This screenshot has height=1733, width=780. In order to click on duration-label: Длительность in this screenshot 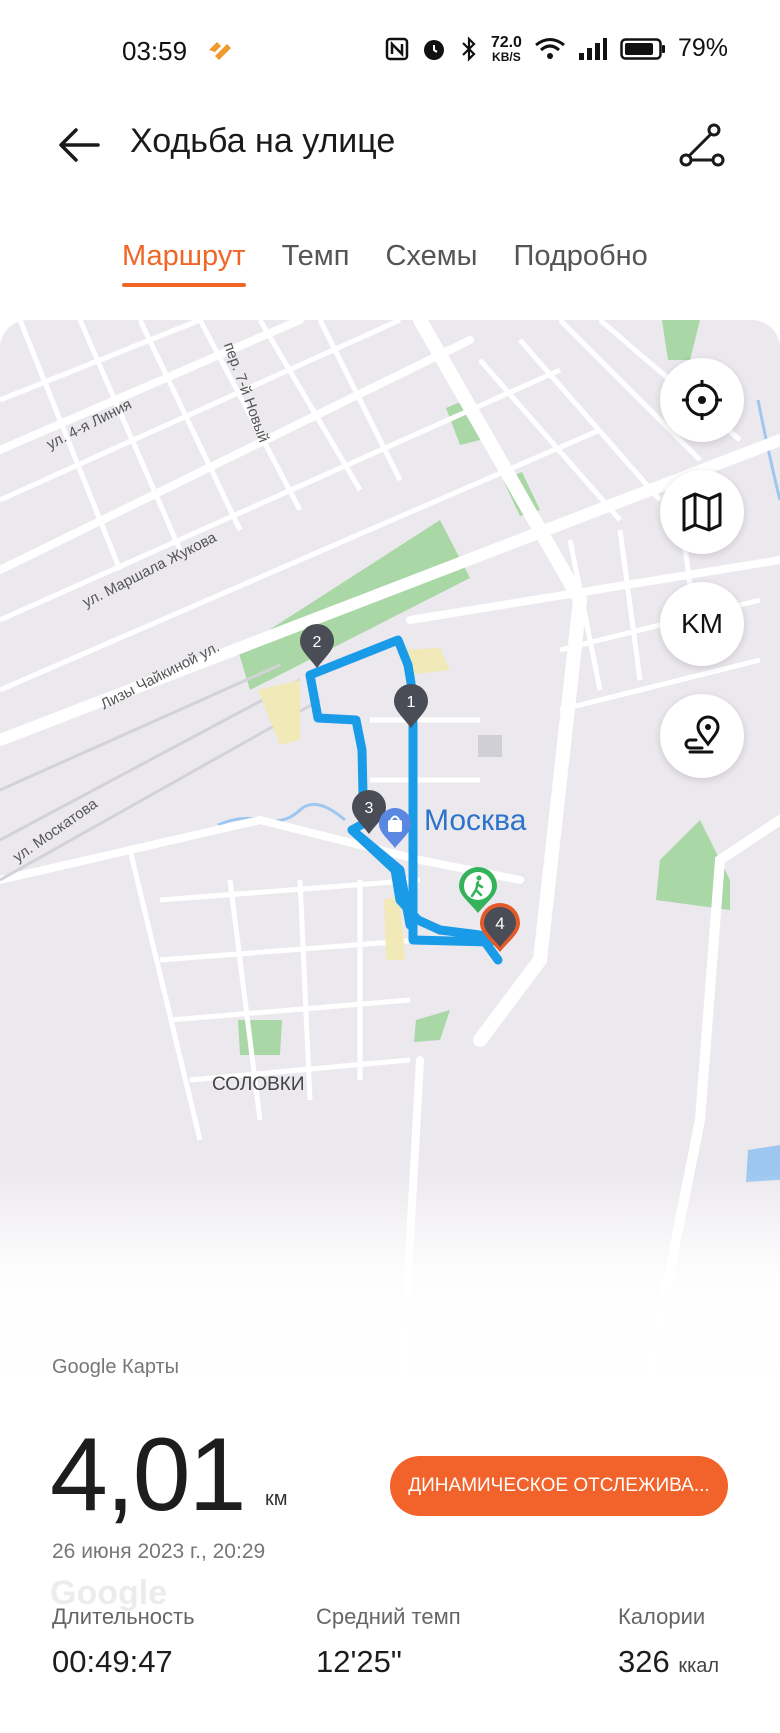, I will do `click(123, 1616)`.